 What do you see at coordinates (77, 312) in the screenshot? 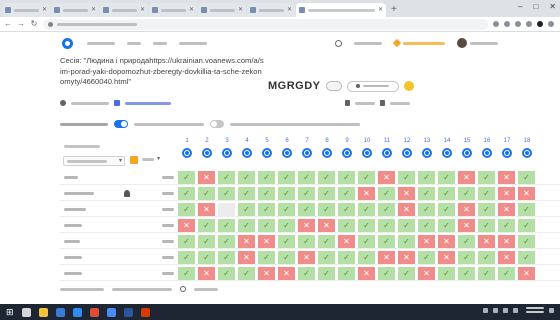
I see `edge-browser-icon` at bounding box center [77, 312].